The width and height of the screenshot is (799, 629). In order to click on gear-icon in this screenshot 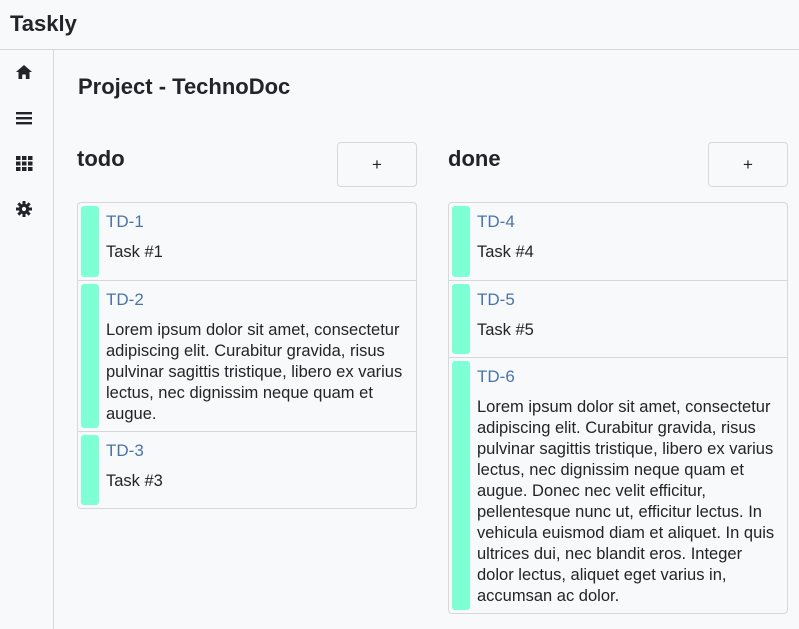, I will do `click(24, 209)`.